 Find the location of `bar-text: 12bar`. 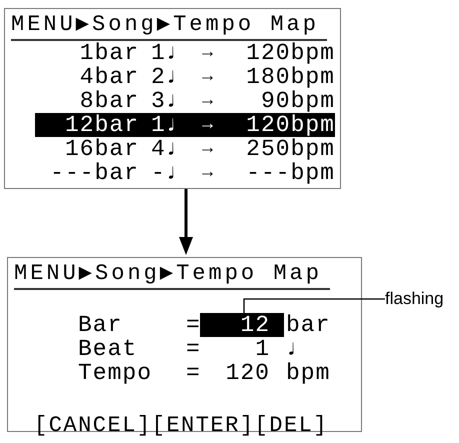

bar-text: 12bar is located at coordinates (101, 125).